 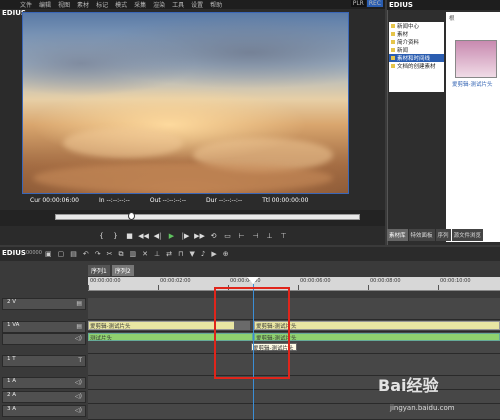 What do you see at coordinates (443, 5) in the screenshot?
I see `bin-titlebar: EDIUS` at bounding box center [443, 5].